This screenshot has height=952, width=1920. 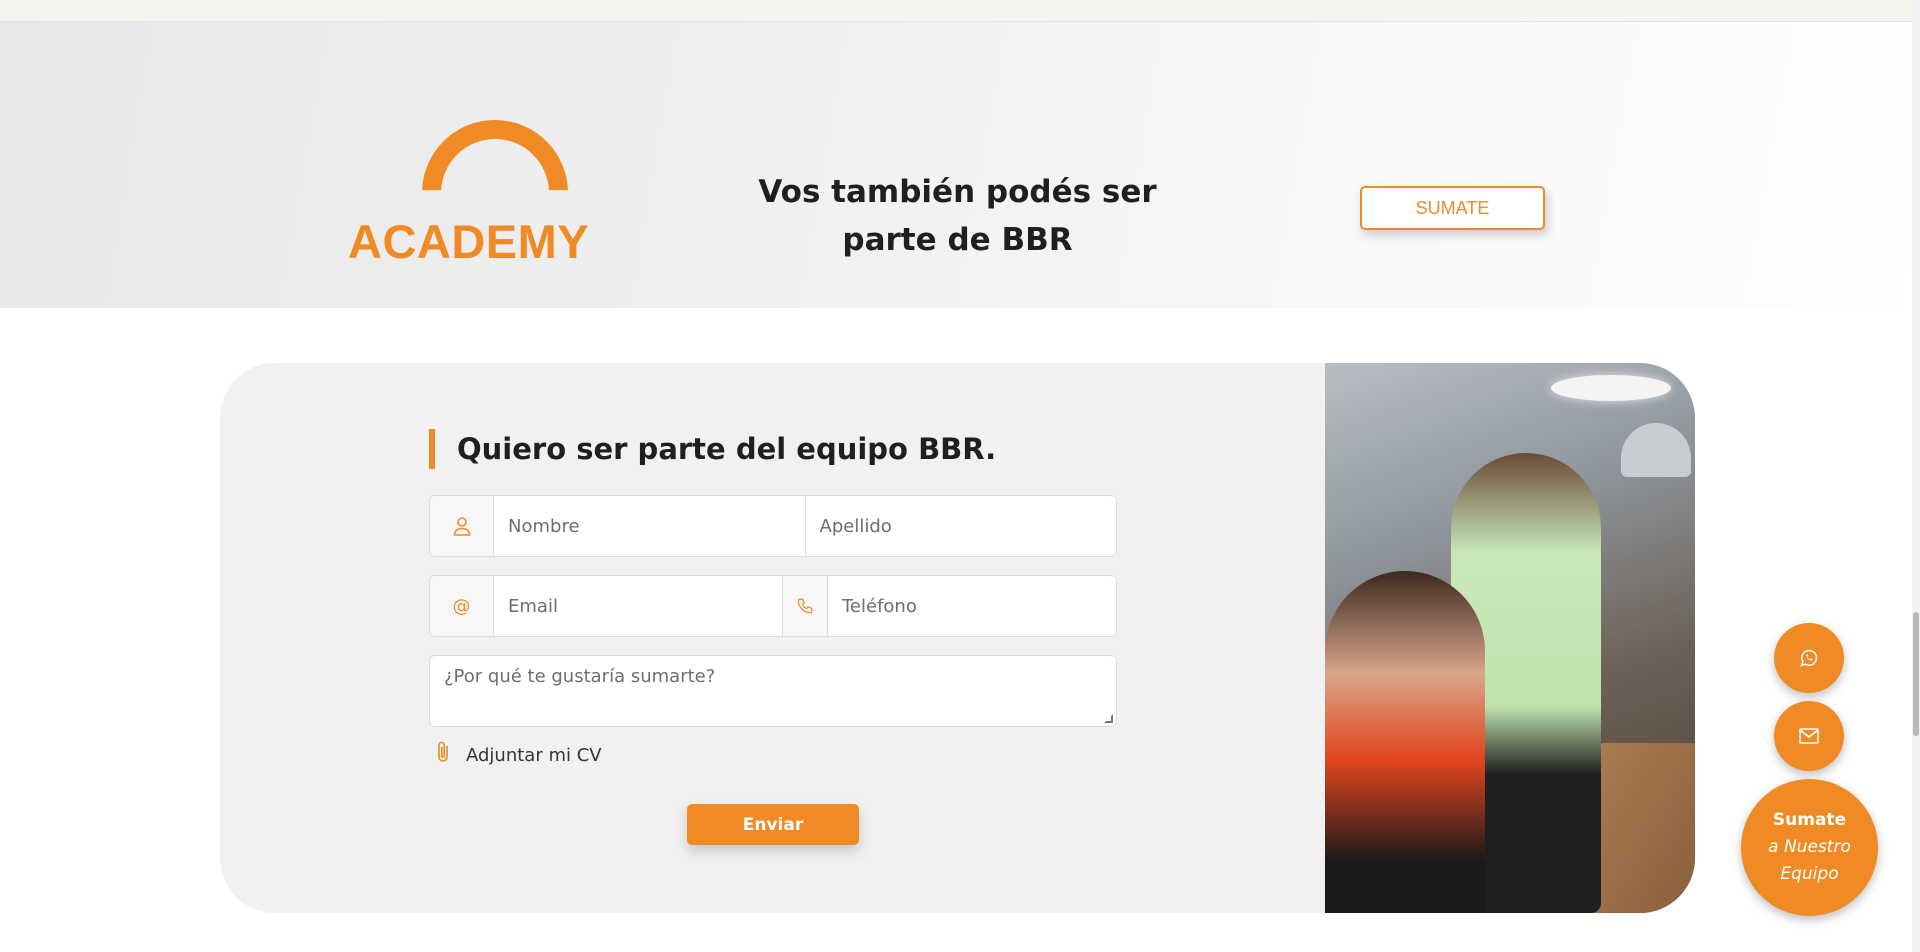 What do you see at coordinates (972, 606) in the screenshot?
I see `telefono-input: Teléfono` at bounding box center [972, 606].